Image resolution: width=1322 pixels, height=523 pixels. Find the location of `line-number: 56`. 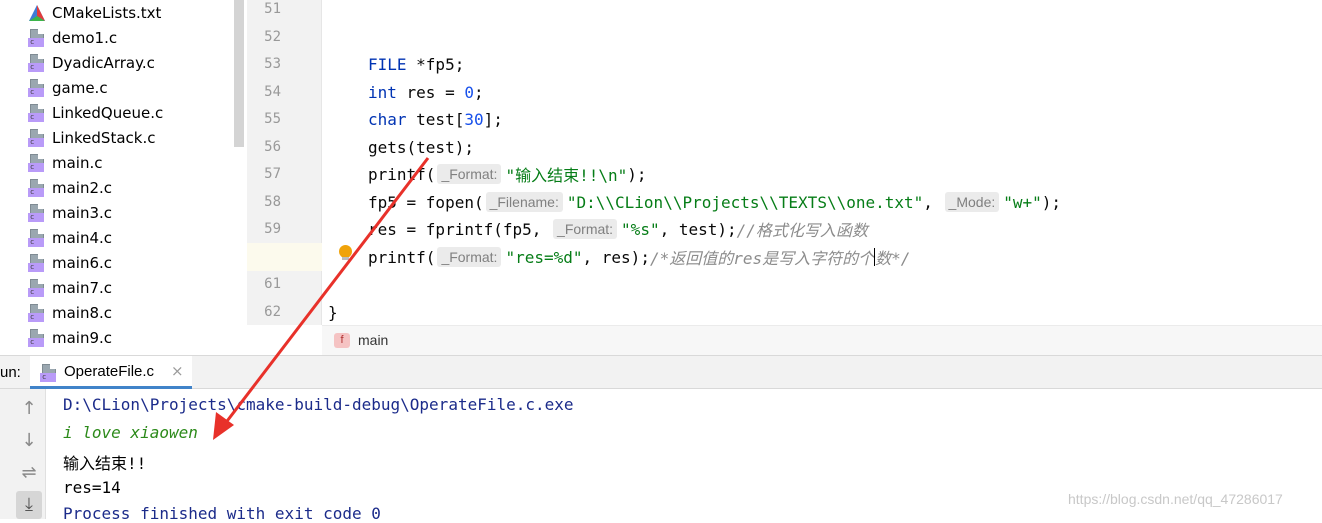

line-number: 56 is located at coordinates (272, 146).